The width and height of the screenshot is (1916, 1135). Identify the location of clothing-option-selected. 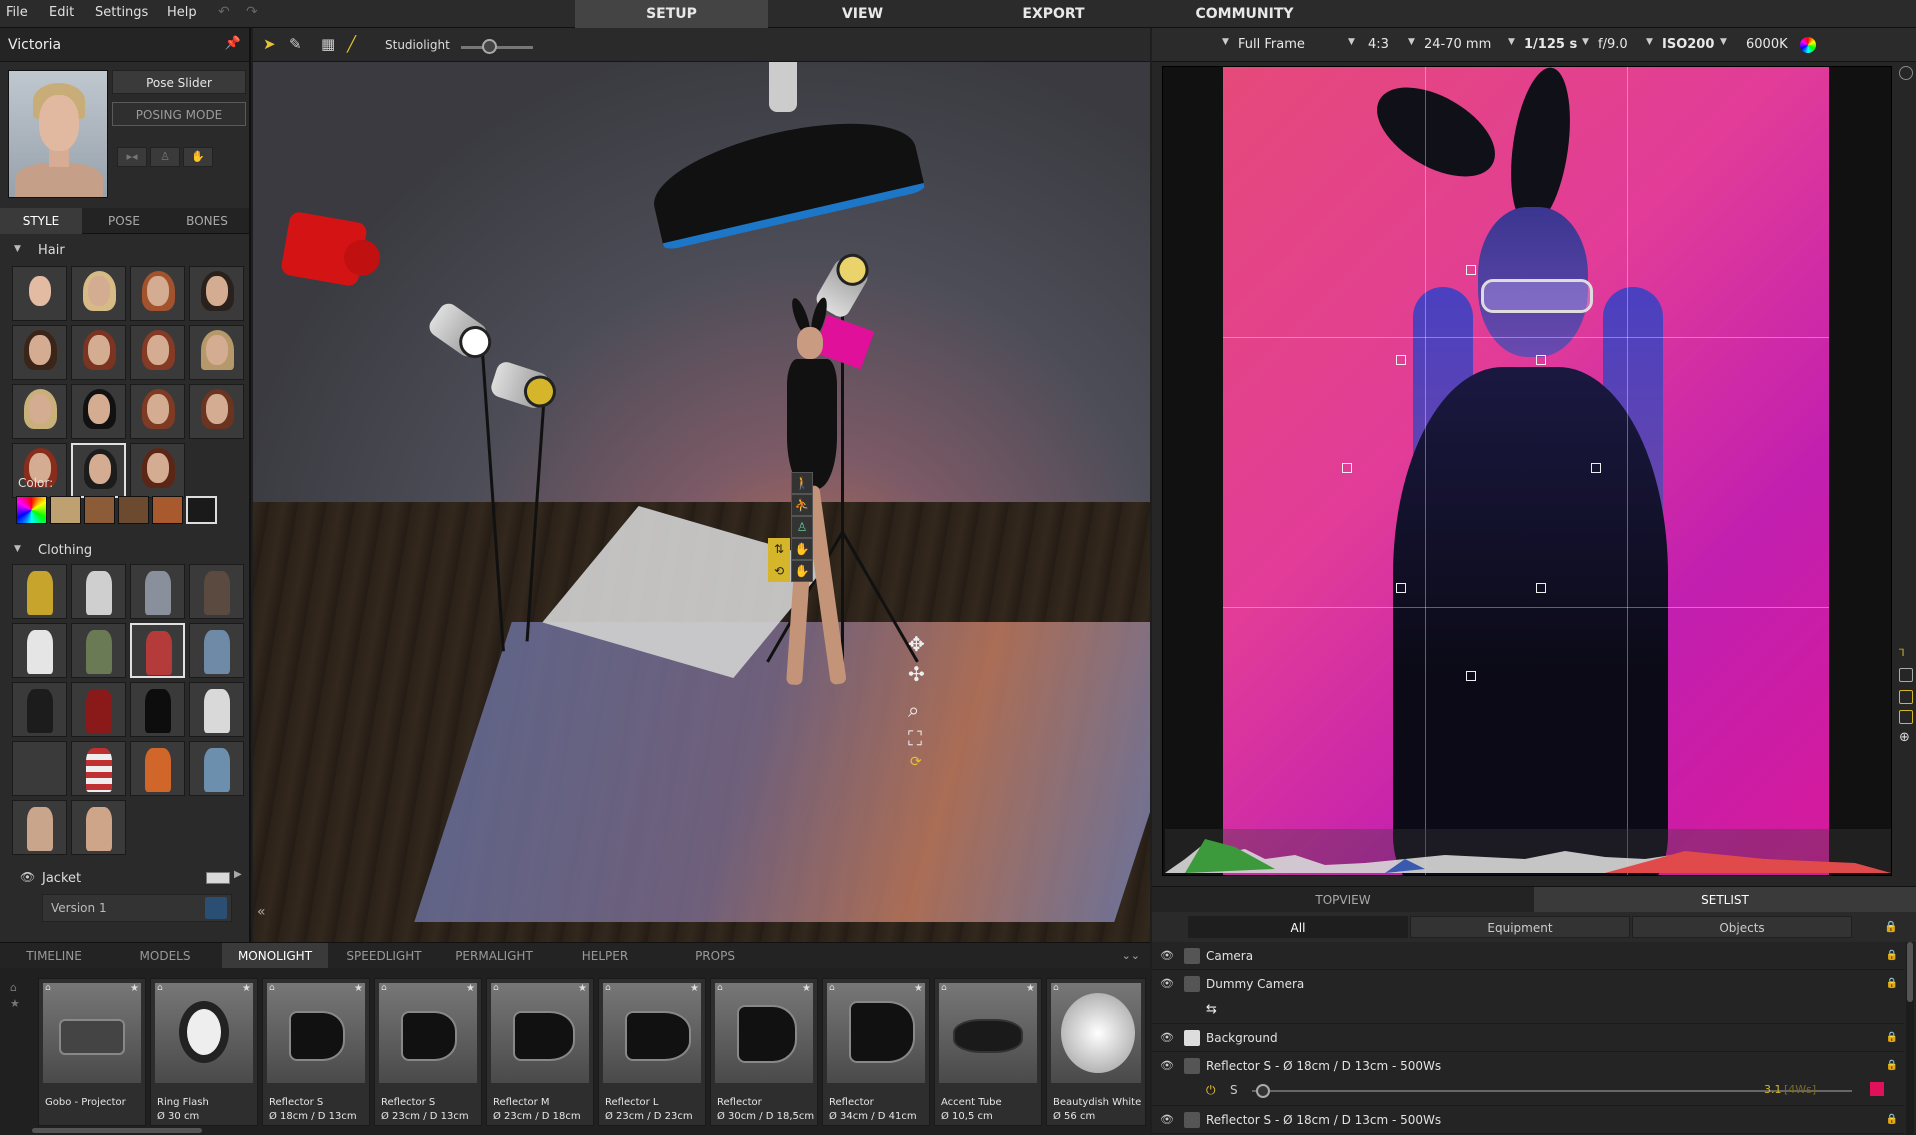
(157, 650).